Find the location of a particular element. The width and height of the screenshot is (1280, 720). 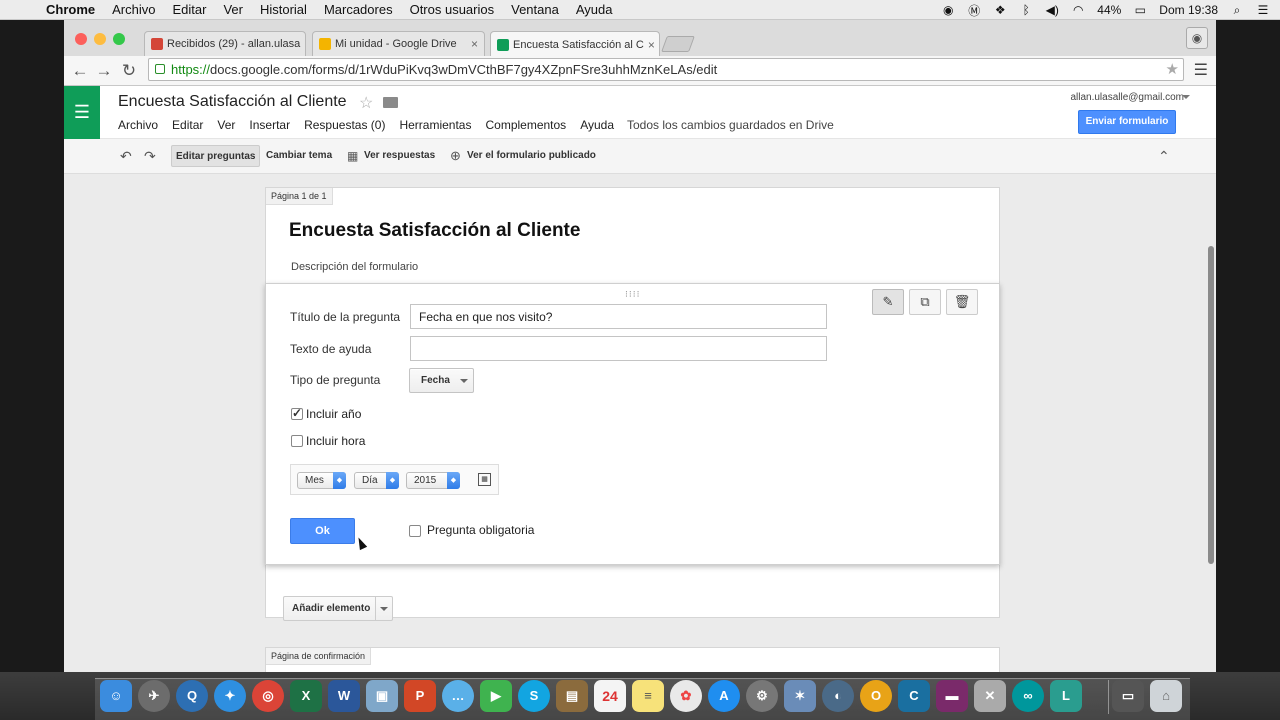

collapse-chevron-icon: ⌃ is located at coordinates (1164, 156).